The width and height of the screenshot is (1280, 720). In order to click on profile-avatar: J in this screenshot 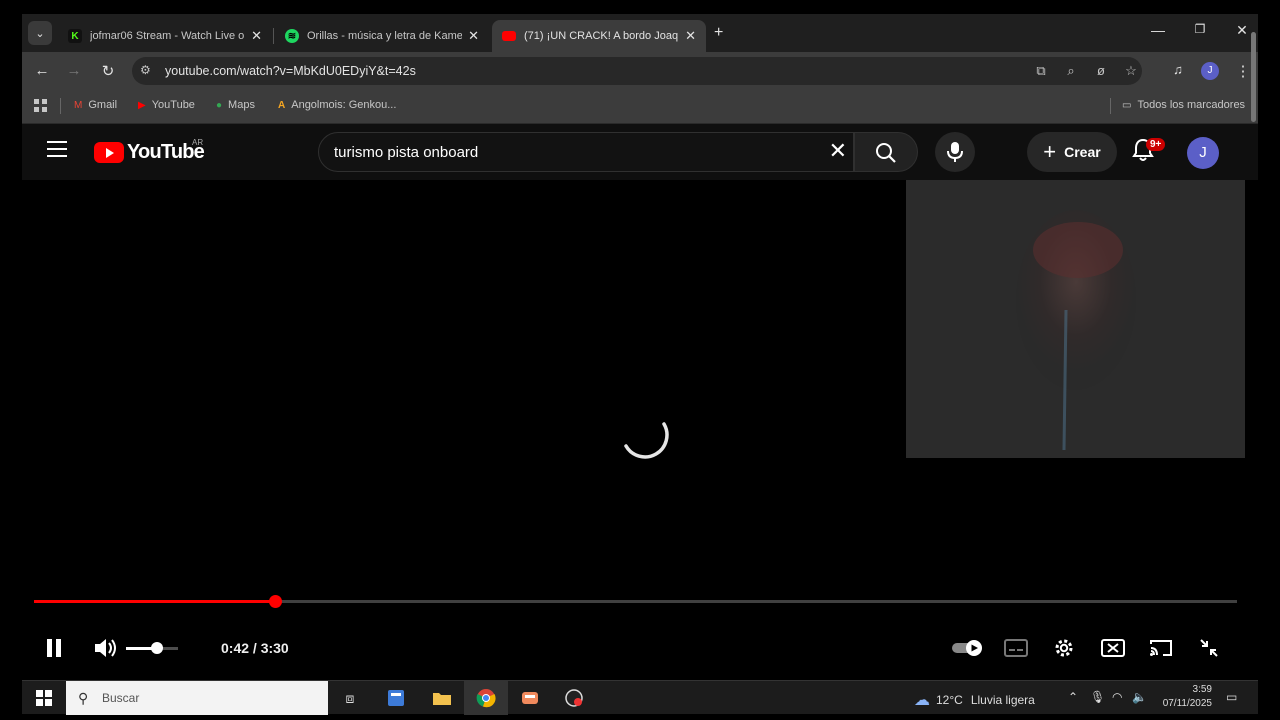, I will do `click(1210, 71)`.